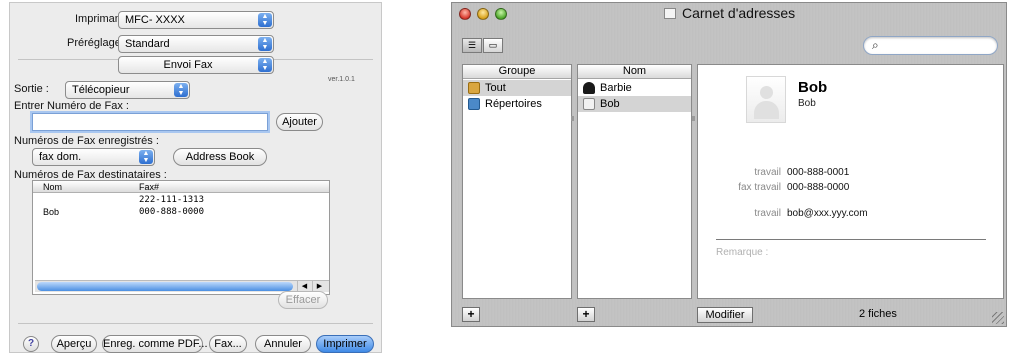 This screenshot has height=356, width=1010. Describe the element at coordinates (517, 88) in the screenshot. I see `group-item-all: Tout` at that location.